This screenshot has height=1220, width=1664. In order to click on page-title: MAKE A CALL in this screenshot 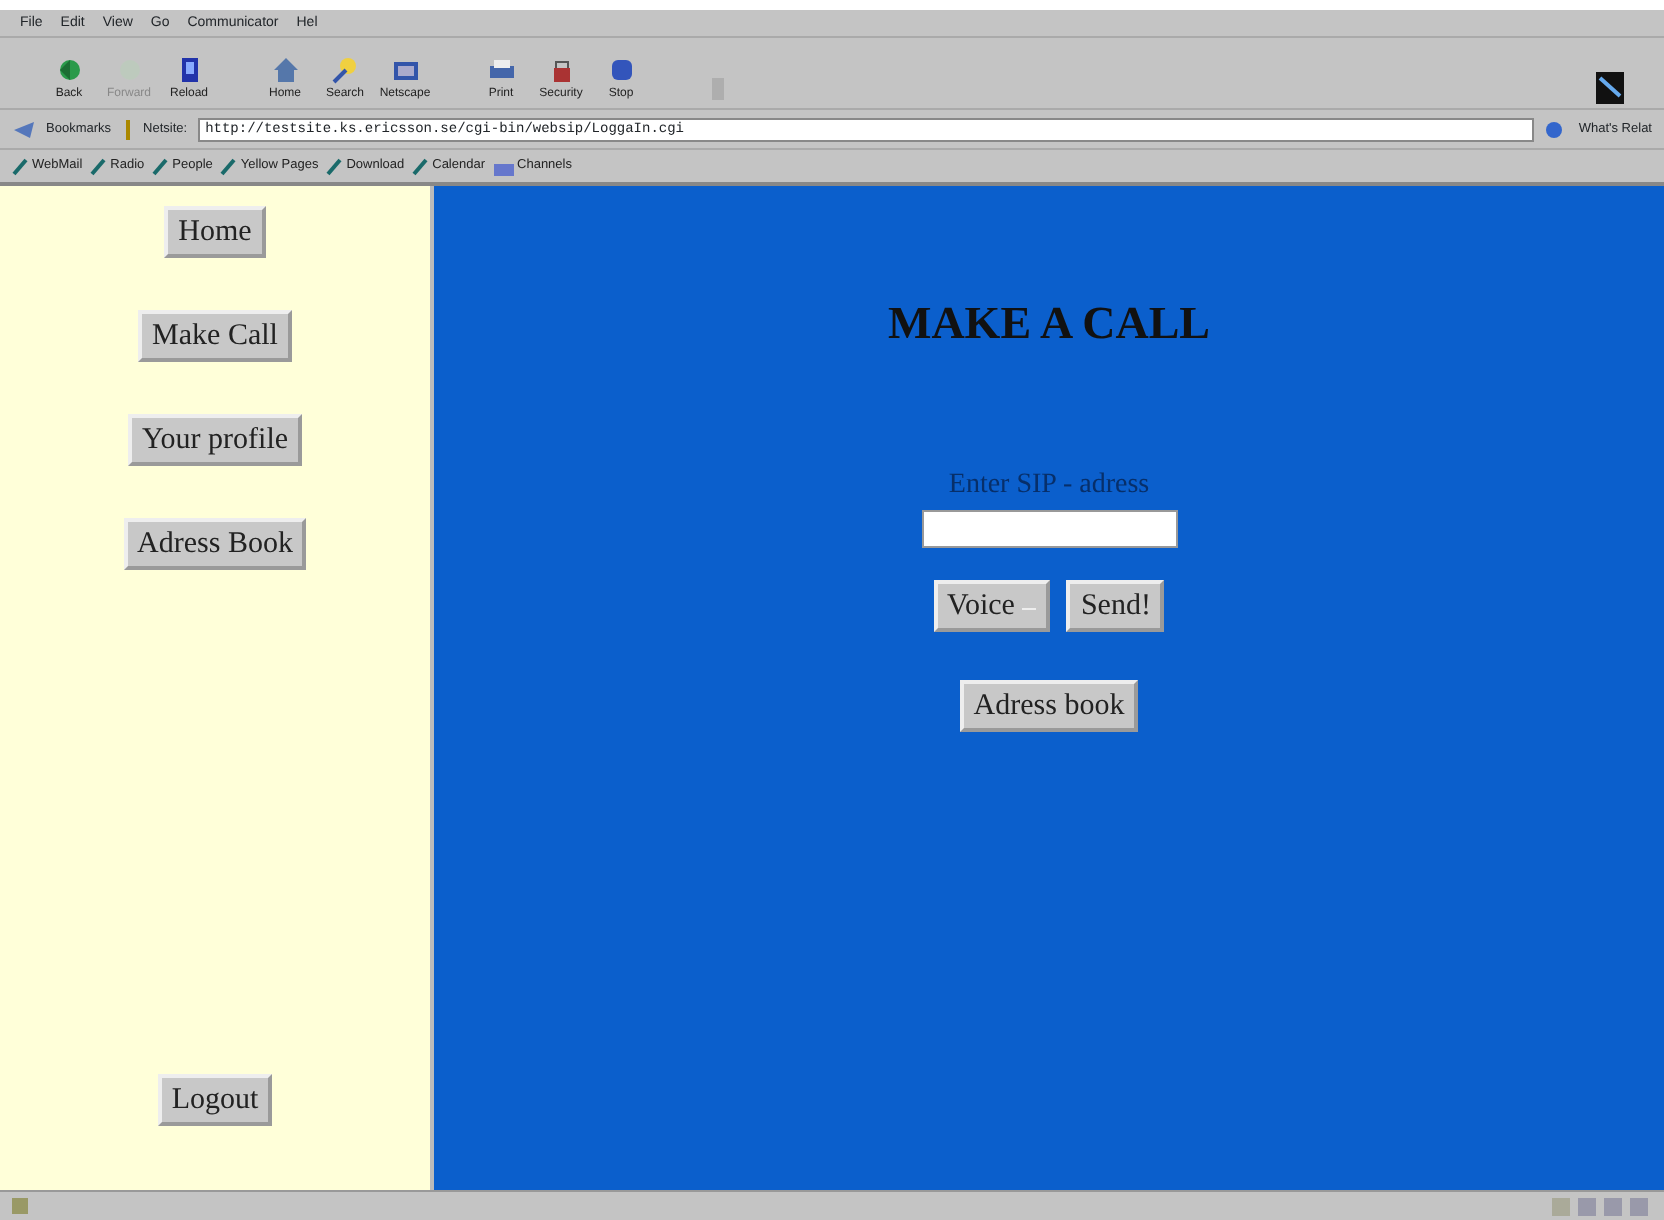, I will do `click(1049, 324)`.